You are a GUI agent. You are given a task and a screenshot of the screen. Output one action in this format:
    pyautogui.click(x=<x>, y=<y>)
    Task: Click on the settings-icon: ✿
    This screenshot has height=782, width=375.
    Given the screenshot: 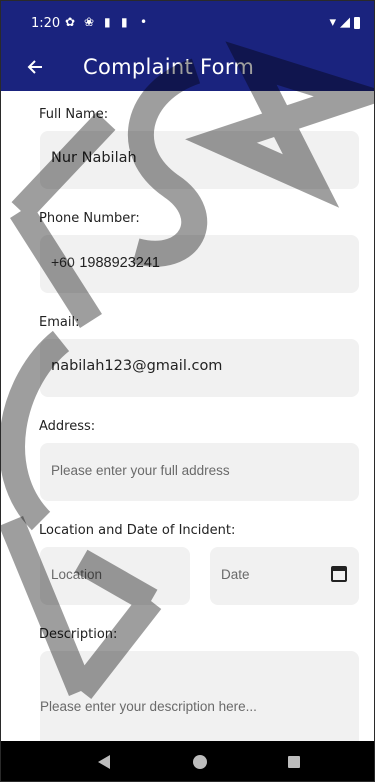 What is the action you would take?
    pyautogui.click(x=70, y=22)
    